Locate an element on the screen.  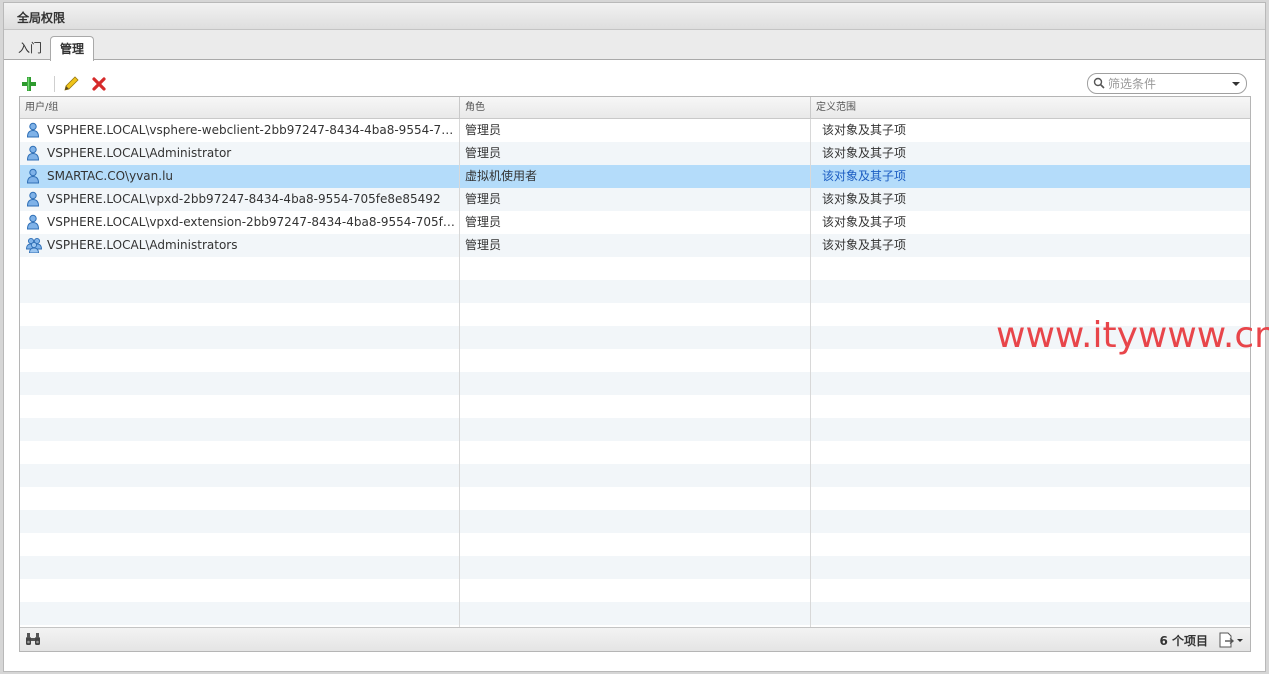
filter-field is located at coordinates (1167, 83).